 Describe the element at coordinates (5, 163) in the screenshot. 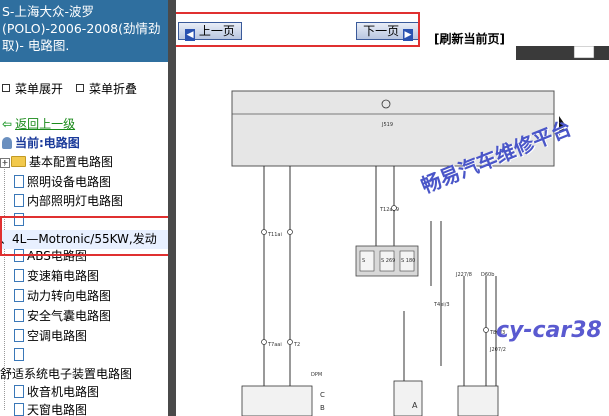

I see `expand-plus-icon: +` at that location.